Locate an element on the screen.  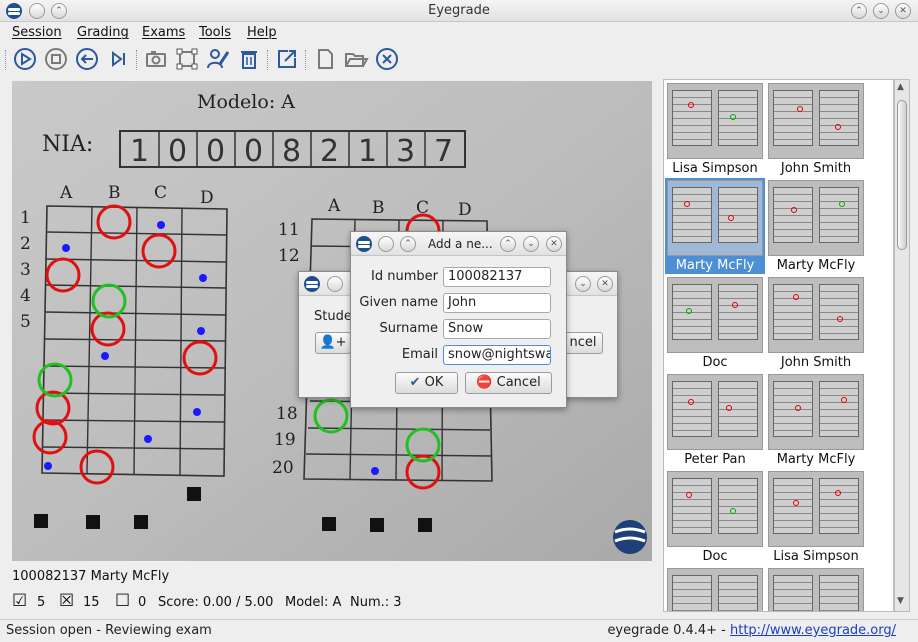
thumbnail-item-selected: Marty McFly is located at coordinates (715, 226).